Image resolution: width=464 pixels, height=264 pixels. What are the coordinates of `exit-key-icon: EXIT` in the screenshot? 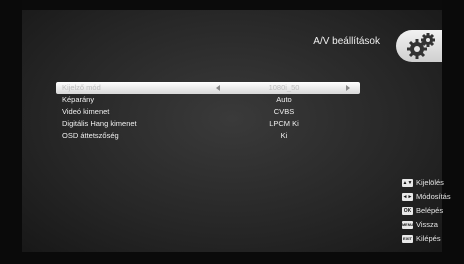 It's located at (407, 239).